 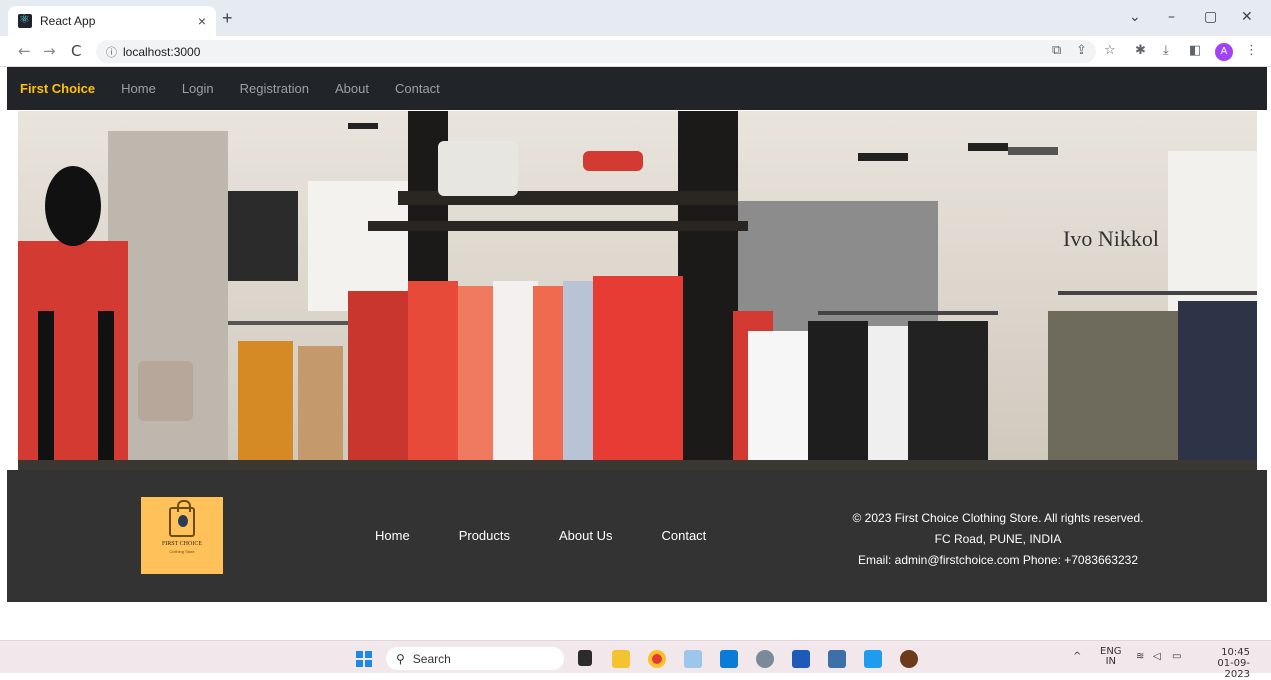 I want to click on new-tab-button: +, so click(x=227, y=18).